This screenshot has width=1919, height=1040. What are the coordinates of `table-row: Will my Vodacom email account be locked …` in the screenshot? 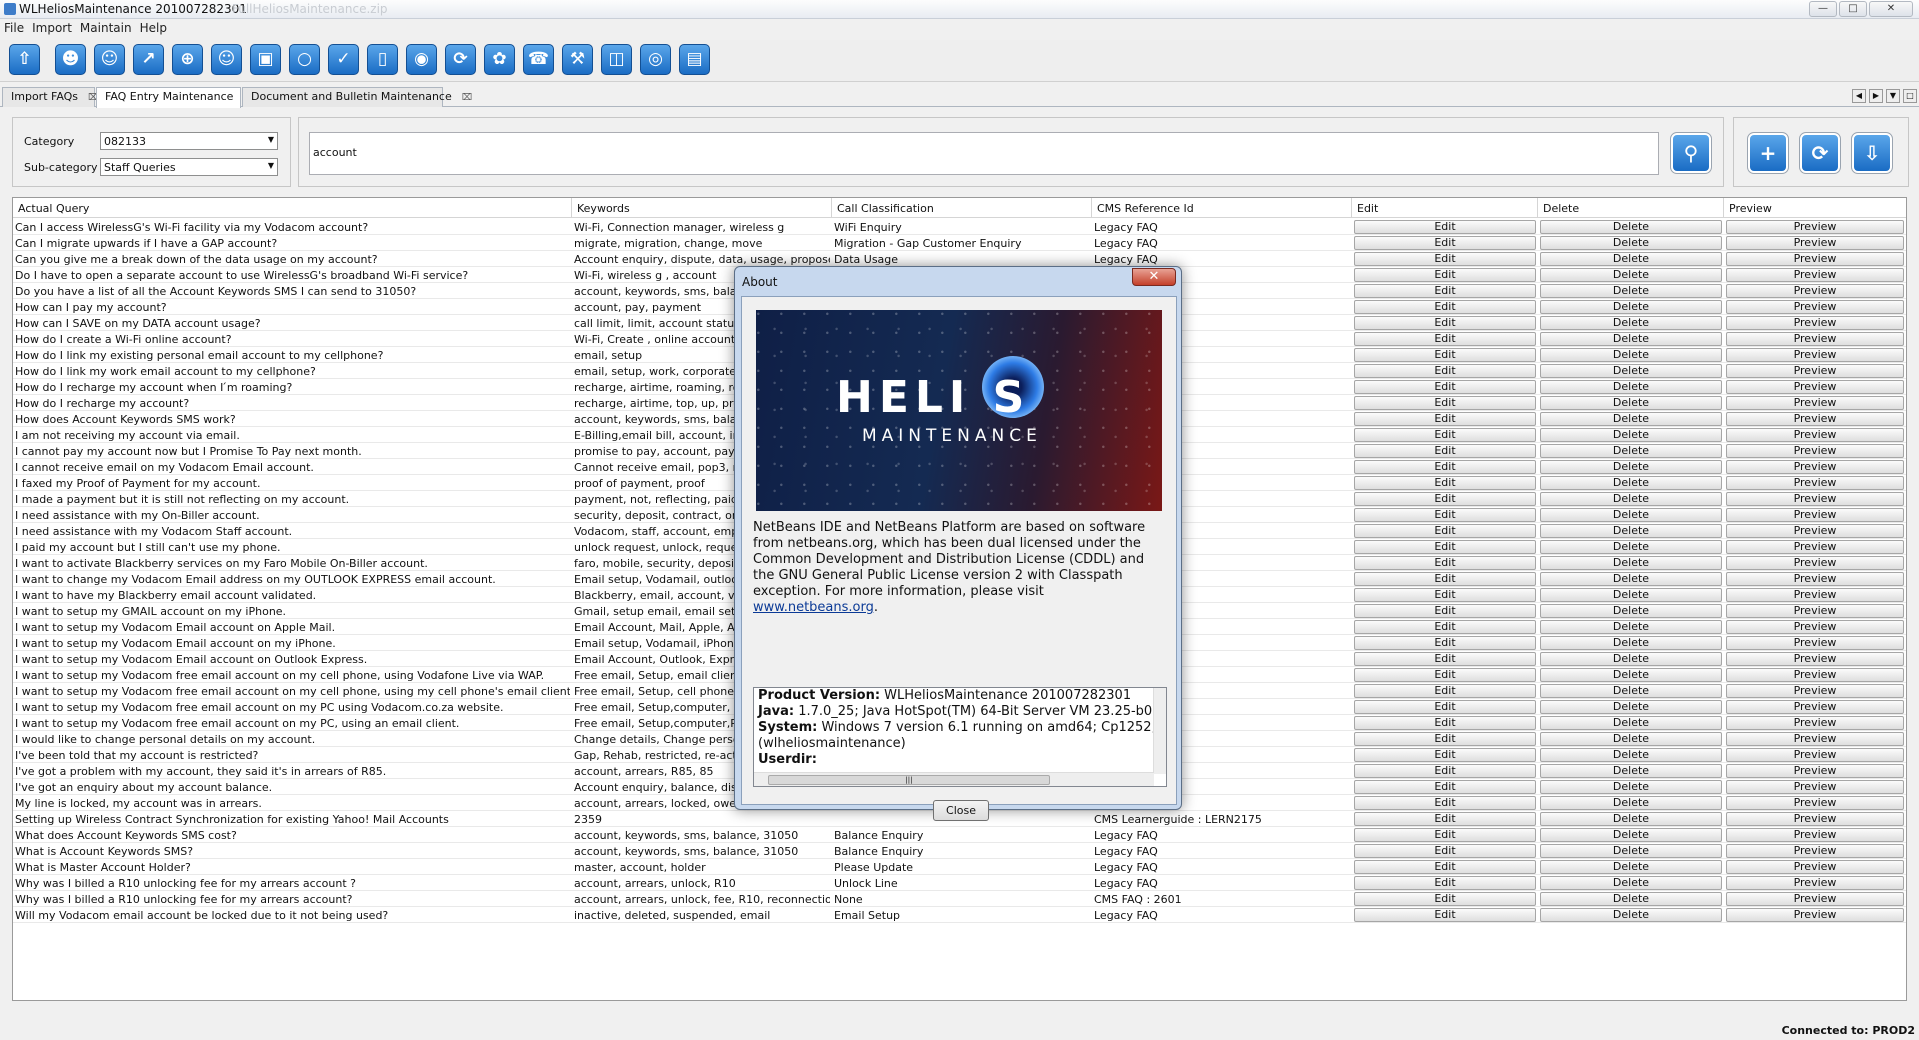 It's located at (959, 915).